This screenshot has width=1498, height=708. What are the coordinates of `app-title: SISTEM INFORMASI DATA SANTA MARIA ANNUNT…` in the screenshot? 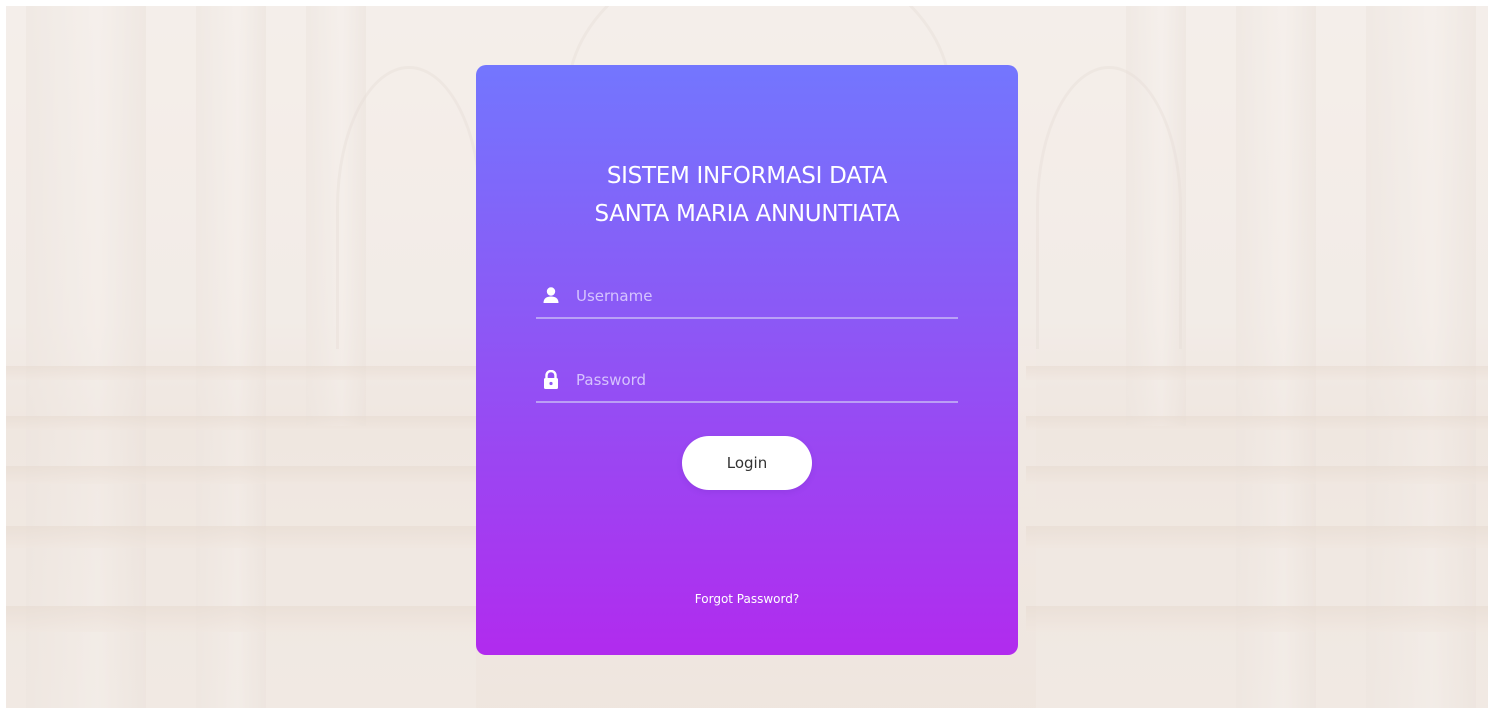 It's located at (747, 195).